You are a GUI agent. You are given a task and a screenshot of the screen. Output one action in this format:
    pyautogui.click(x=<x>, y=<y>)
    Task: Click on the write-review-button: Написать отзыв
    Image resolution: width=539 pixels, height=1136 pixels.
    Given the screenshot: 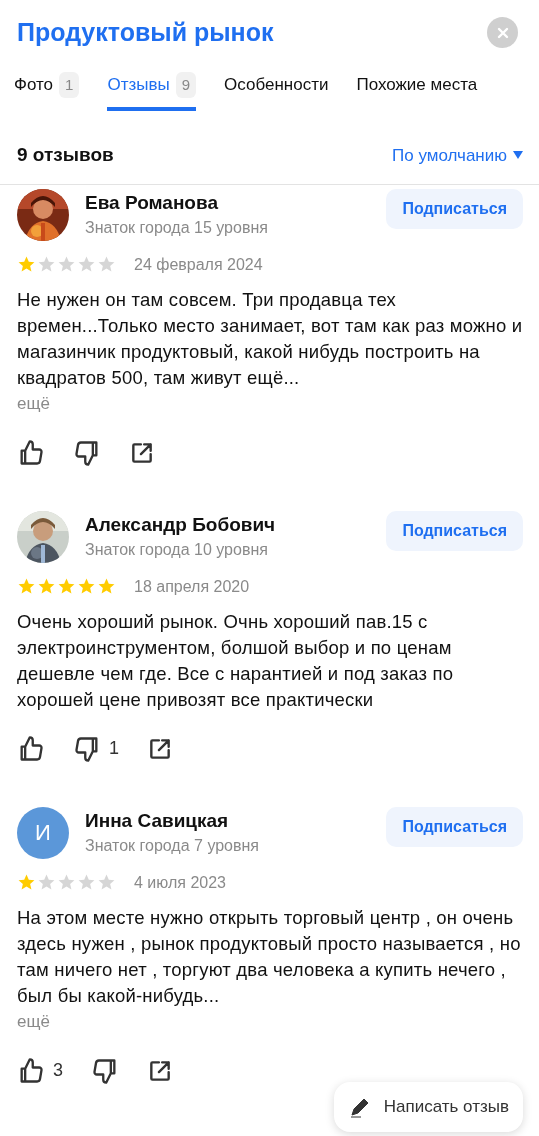 What is the action you would take?
    pyautogui.click(x=428, y=1107)
    